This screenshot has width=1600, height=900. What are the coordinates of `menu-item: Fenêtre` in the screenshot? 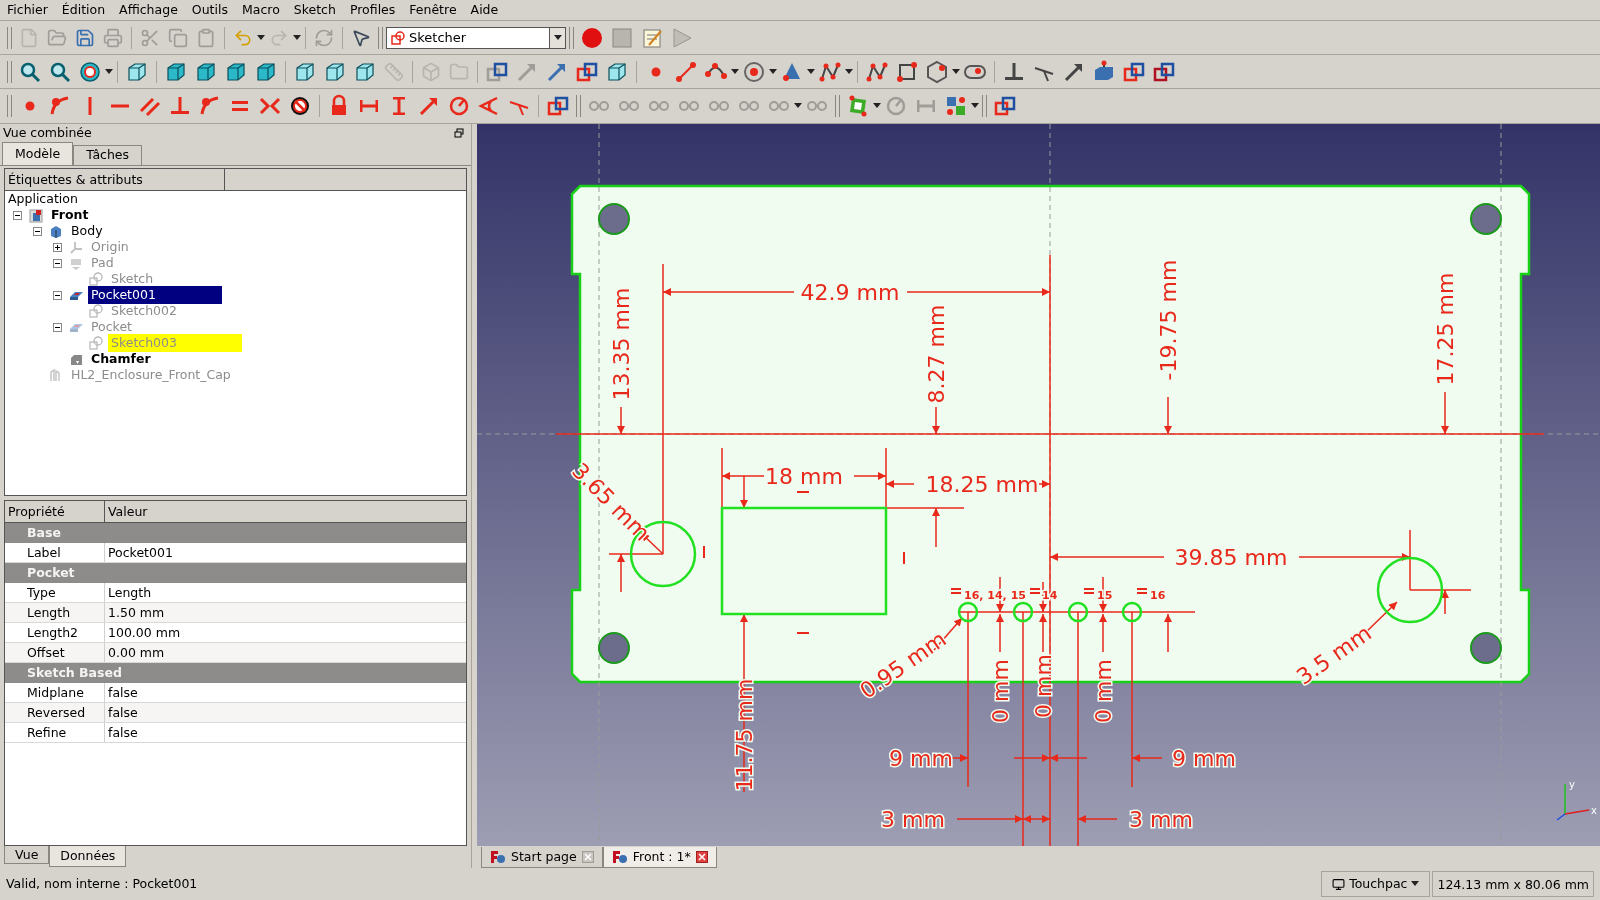 It's located at (433, 10).